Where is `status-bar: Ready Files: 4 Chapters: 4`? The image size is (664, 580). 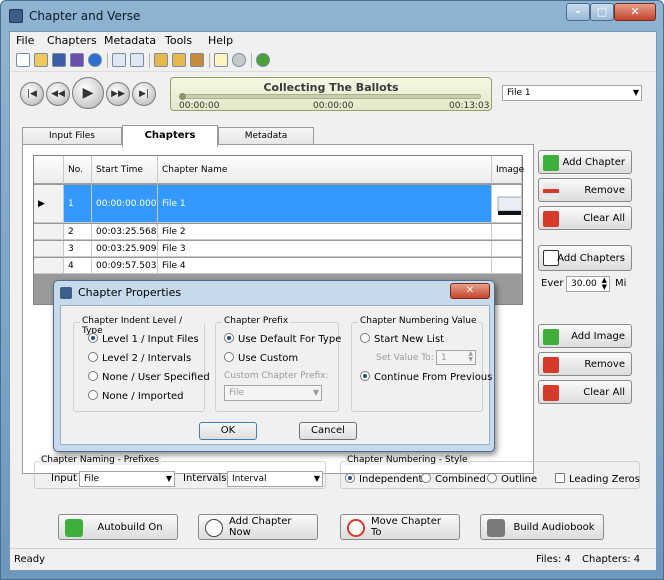
status-bar: Ready Files: 4 Chapters: 4 is located at coordinates (333, 559).